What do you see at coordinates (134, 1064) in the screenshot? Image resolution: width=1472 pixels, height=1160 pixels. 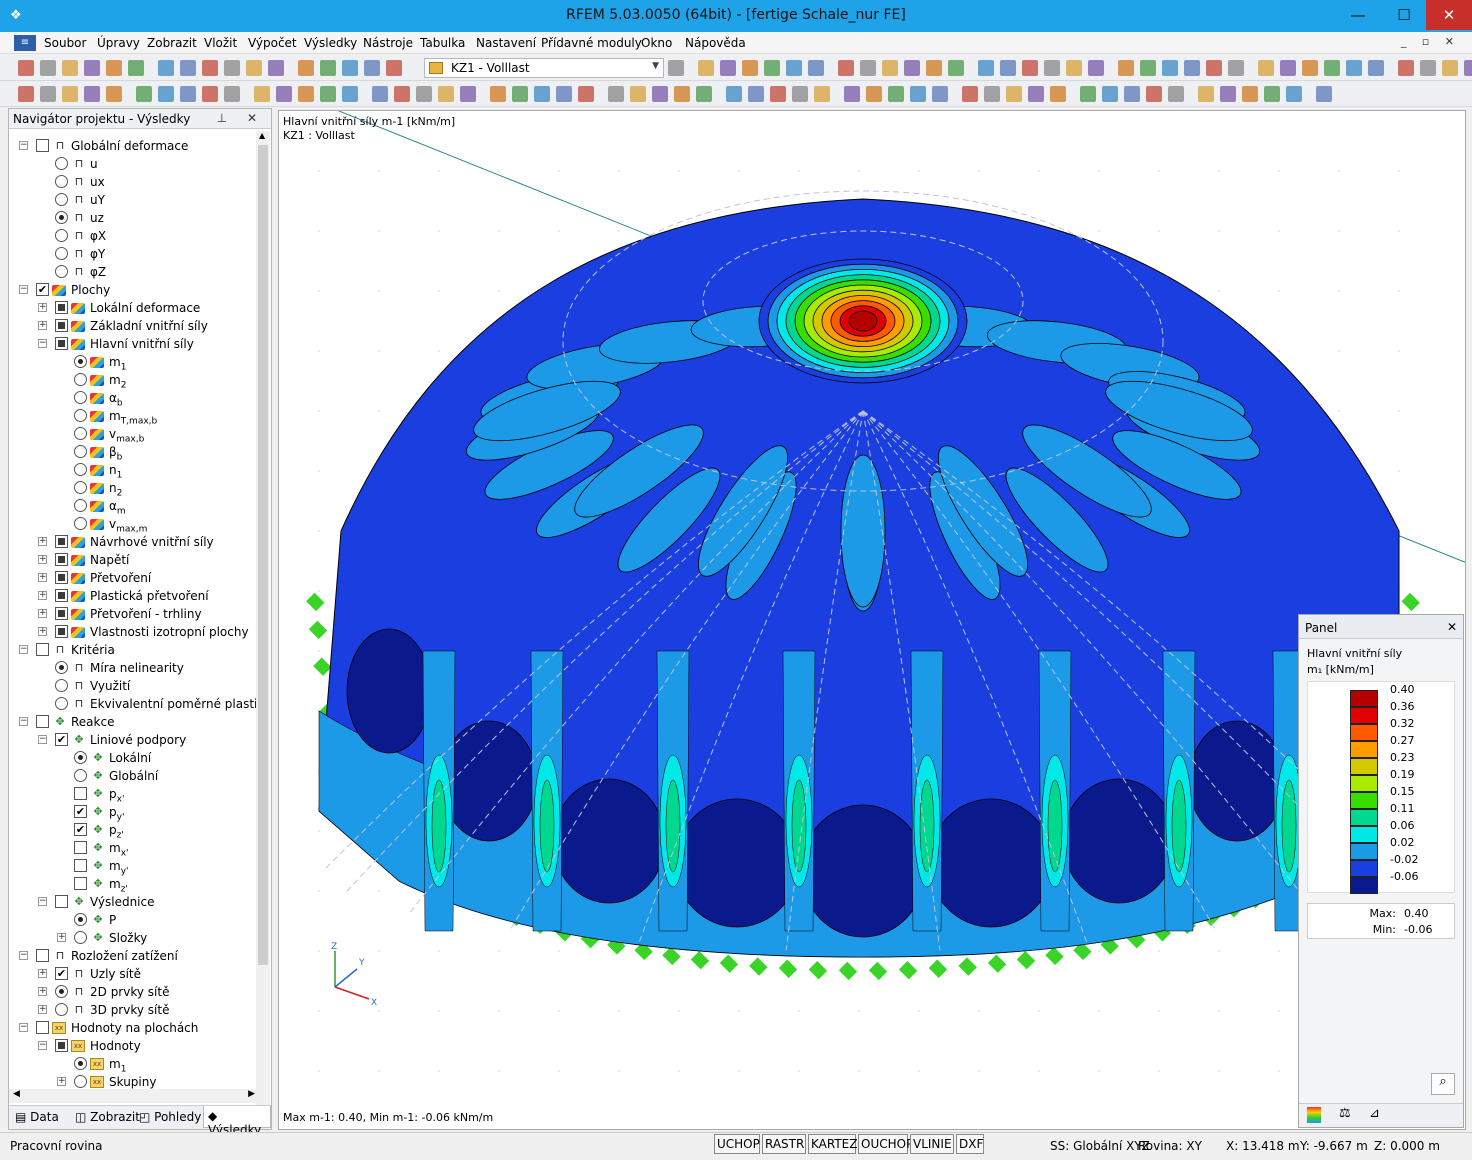 I see `navigator-item: xx m1` at bounding box center [134, 1064].